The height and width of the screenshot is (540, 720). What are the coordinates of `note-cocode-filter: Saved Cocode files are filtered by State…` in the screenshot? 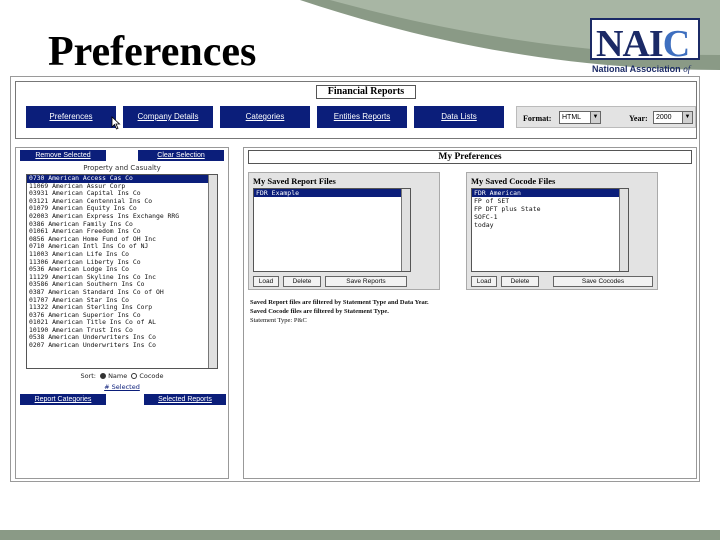 It's located at (319, 311).